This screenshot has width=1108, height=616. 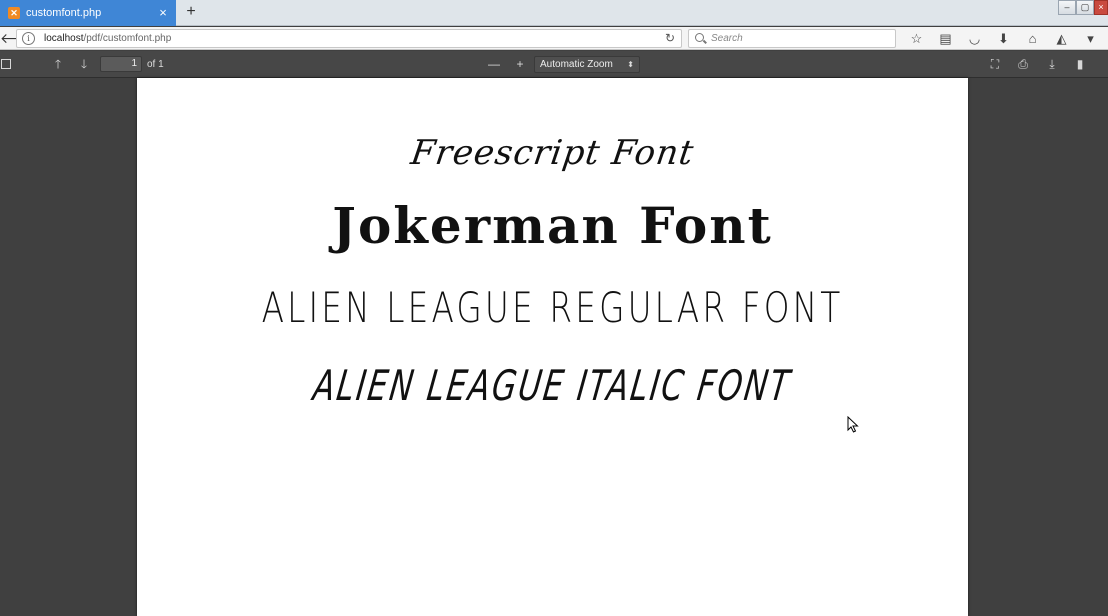 I want to click on url-text: localhost/pdf/customfont.php, so click(x=107, y=38).